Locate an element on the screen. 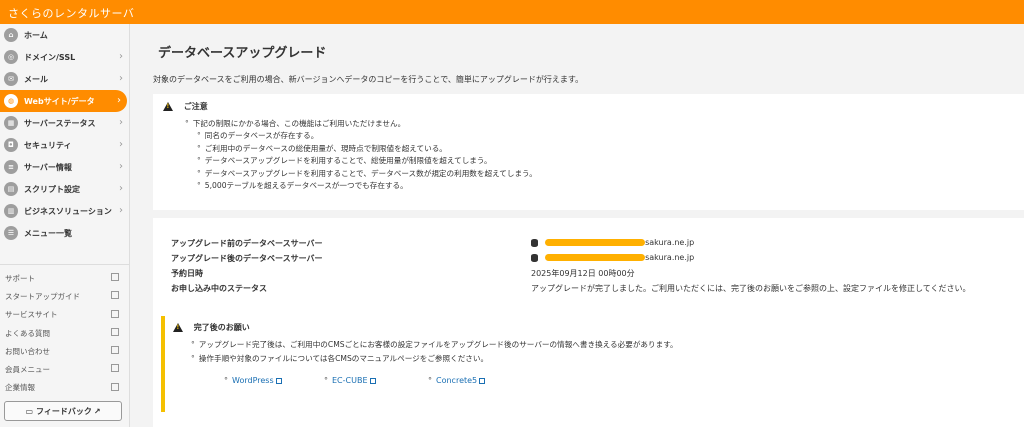  sidebar-item-label: Webサイト/データ is located at coordinates (59, 101).